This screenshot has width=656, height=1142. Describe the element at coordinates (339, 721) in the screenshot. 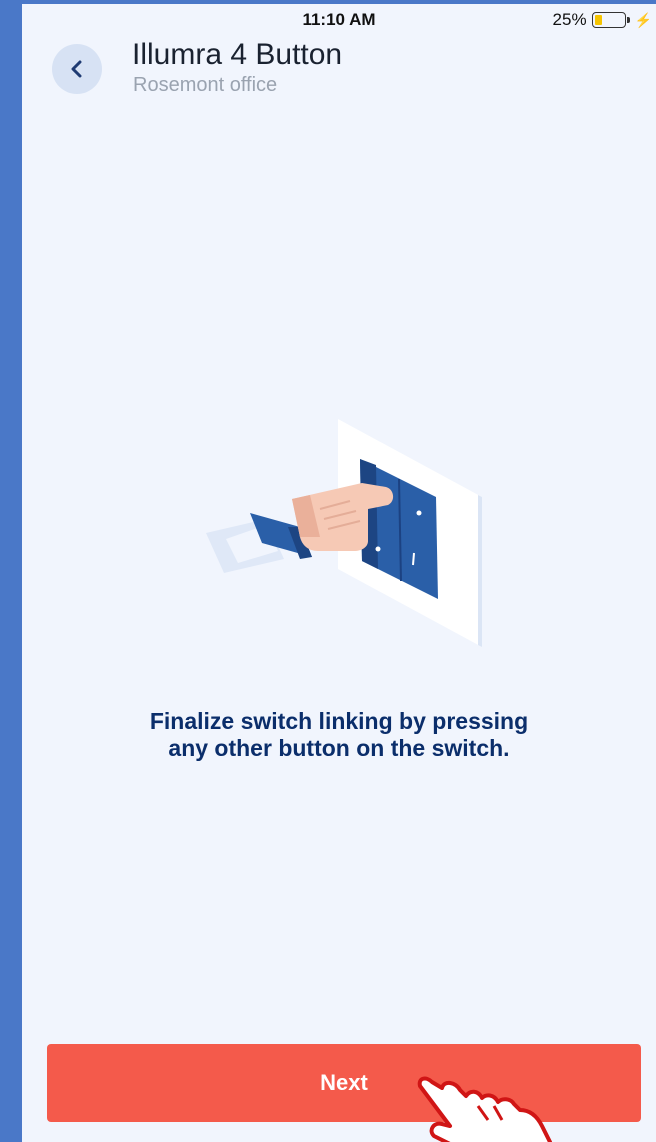

I see `instruction-line-1: Finalize switch linking by pressing` at that location.